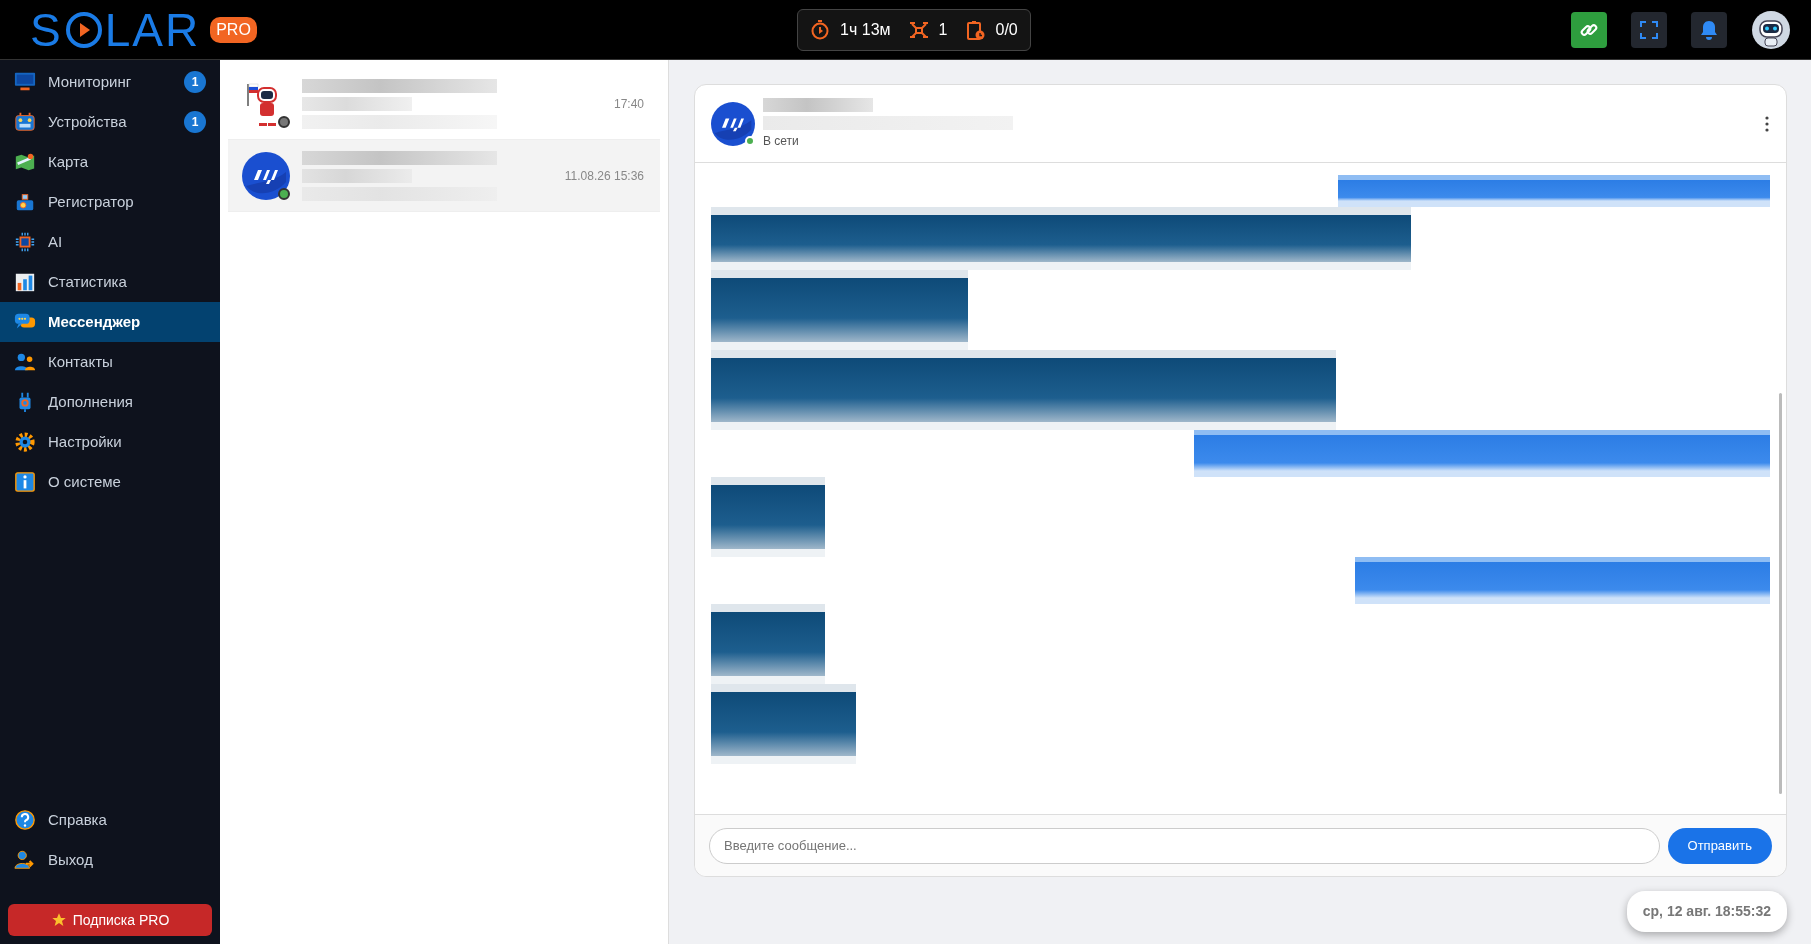 The width and height of the screenshot is (1811, 944). What do you see at coordinates (110, 442) in the screenshot?
I see `sidebar-item: Настройки` at bounding box center [110, 442].